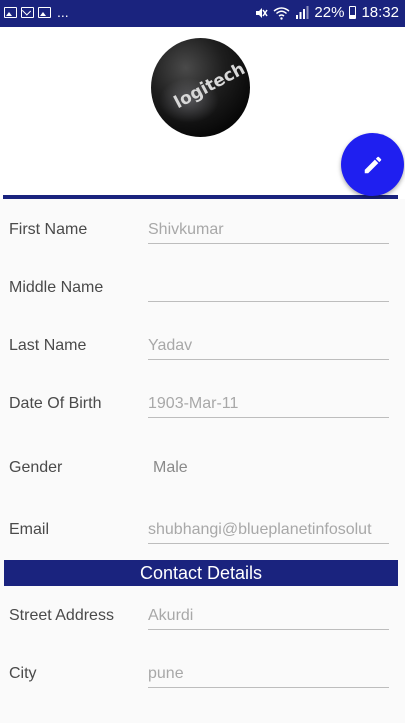  Describe the element at coordinates (269, 530) in the screenshot. I see `email-field: shubhangi@blueplanetinfosolut` at that location.